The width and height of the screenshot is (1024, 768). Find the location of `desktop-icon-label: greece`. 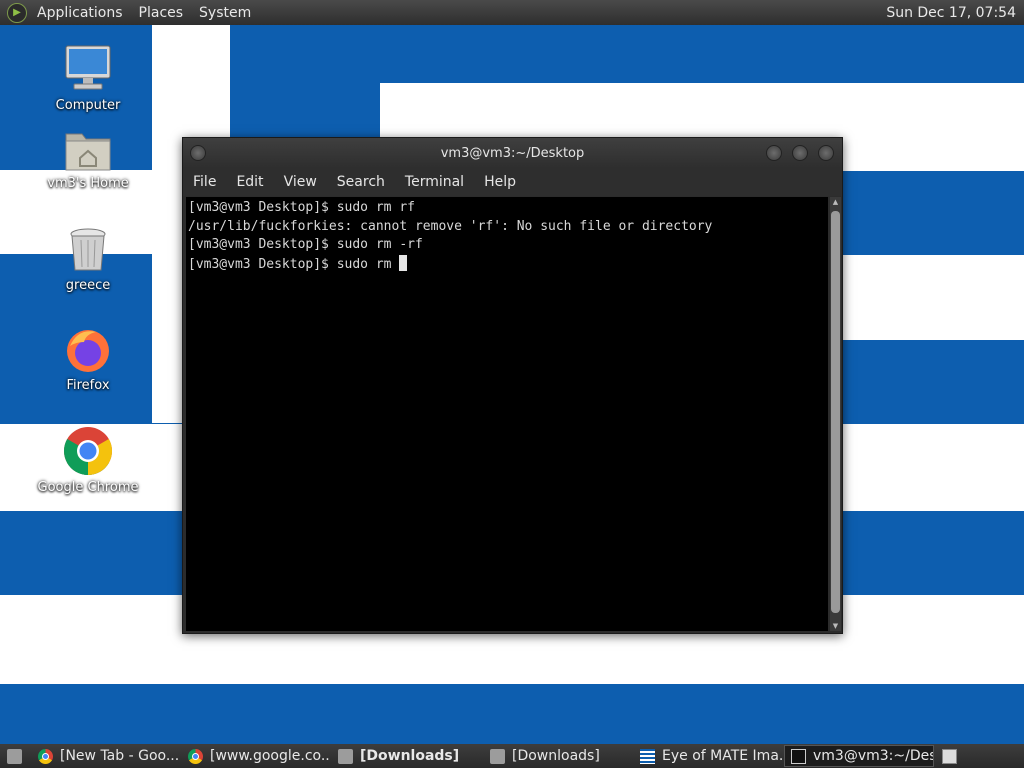

desktop-icon-label: greece is located at coordinates (88, 285).